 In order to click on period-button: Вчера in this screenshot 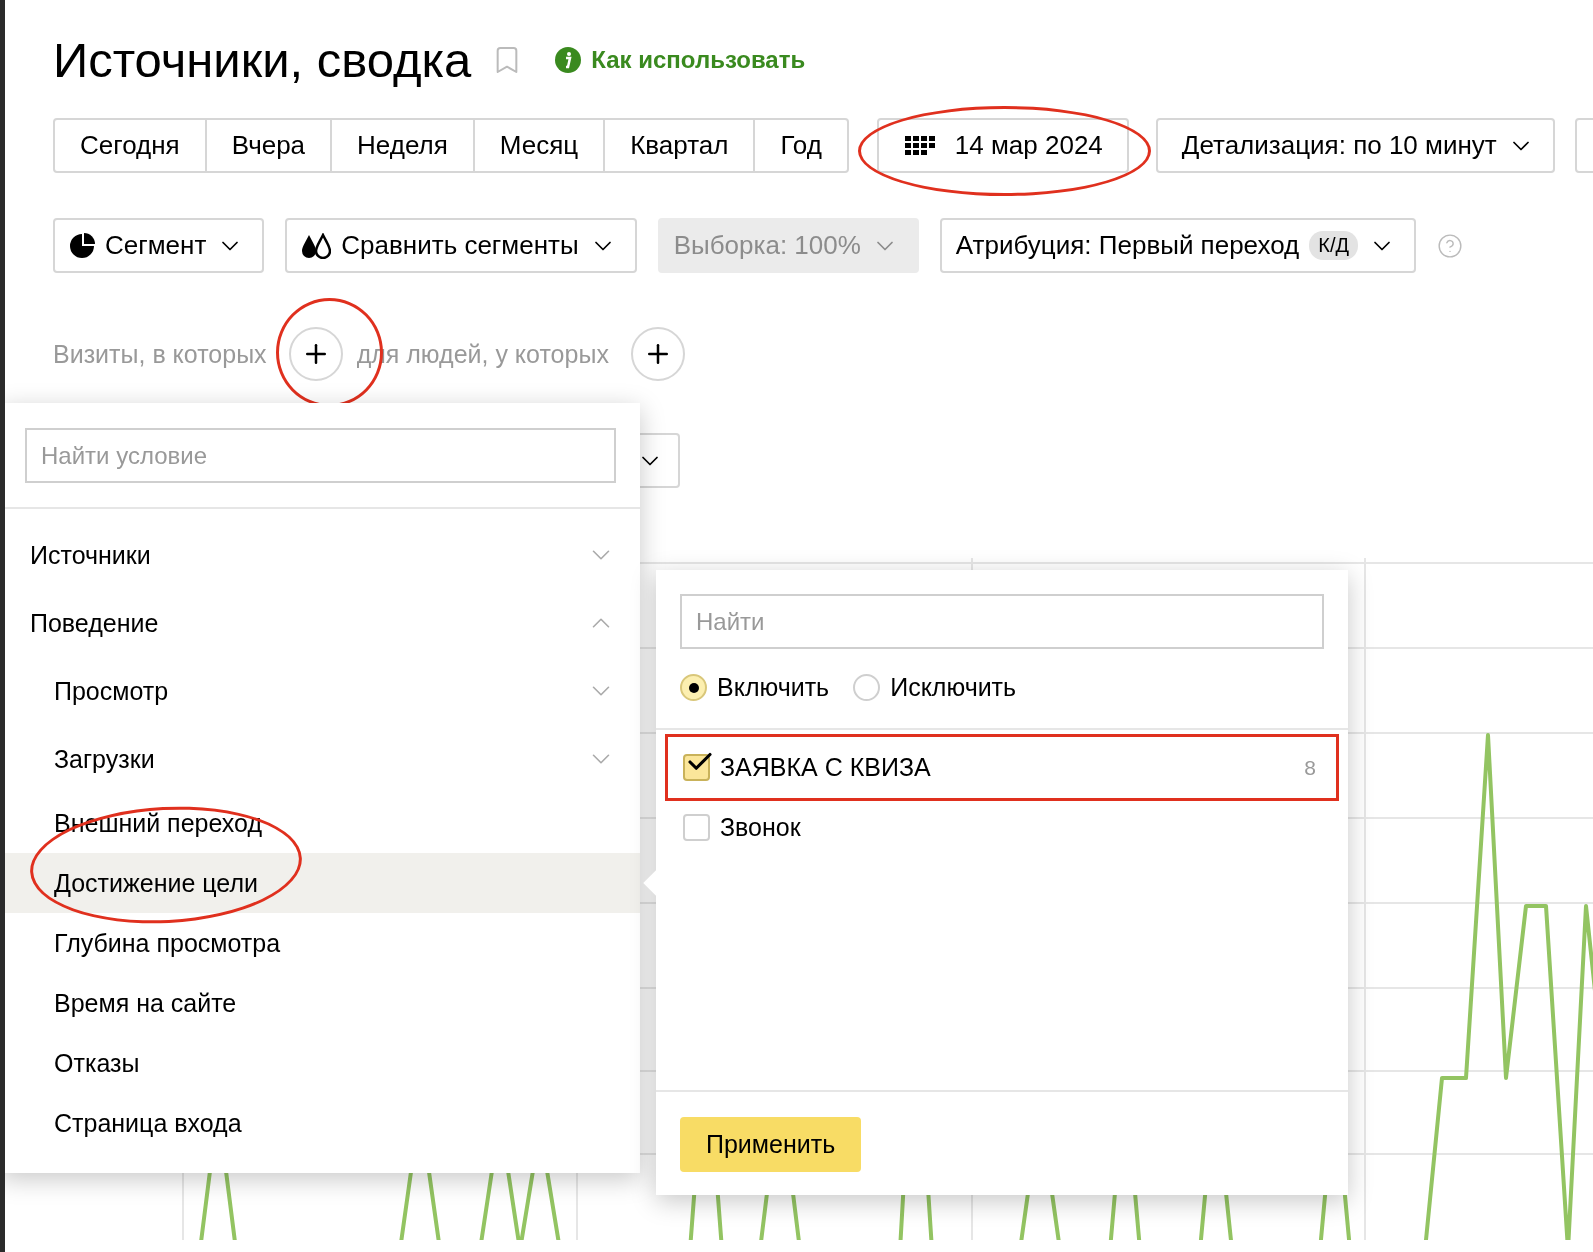, I will do `click(268, 145)`.